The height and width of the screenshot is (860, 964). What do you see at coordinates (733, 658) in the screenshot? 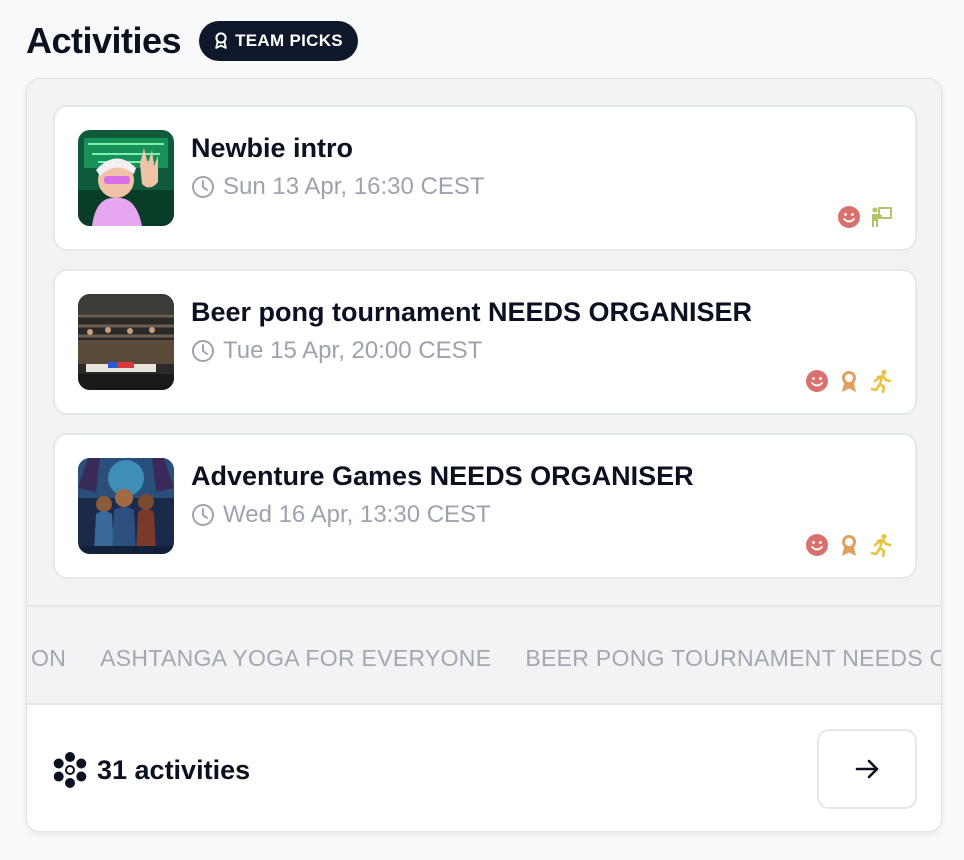
I see `ticker-item: BEER PONG TOURNAMENT NEEDS O` at bounding box center [733, 658].